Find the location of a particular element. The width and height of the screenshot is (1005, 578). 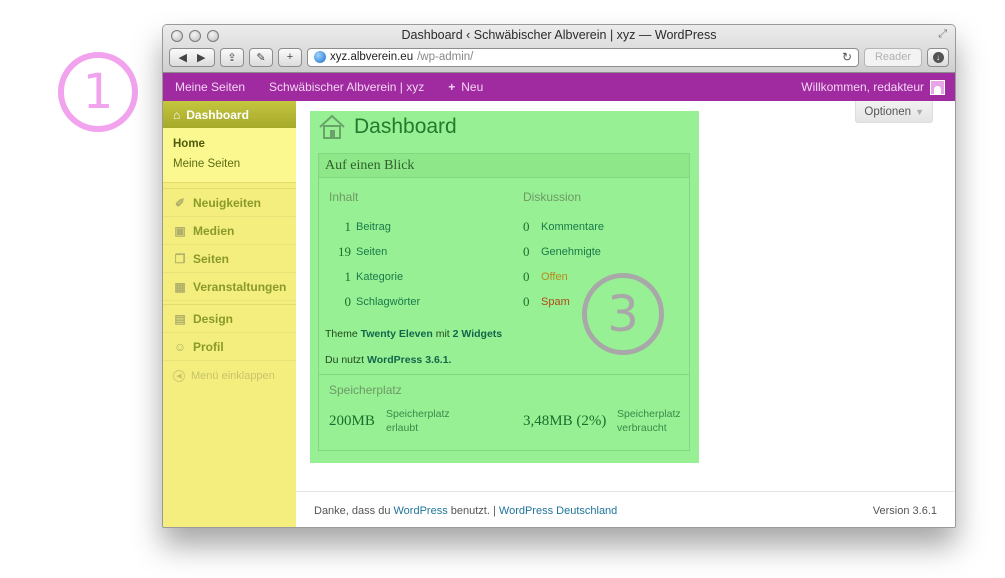

forward-icon: ▶ is located at coordinates (201, 57).